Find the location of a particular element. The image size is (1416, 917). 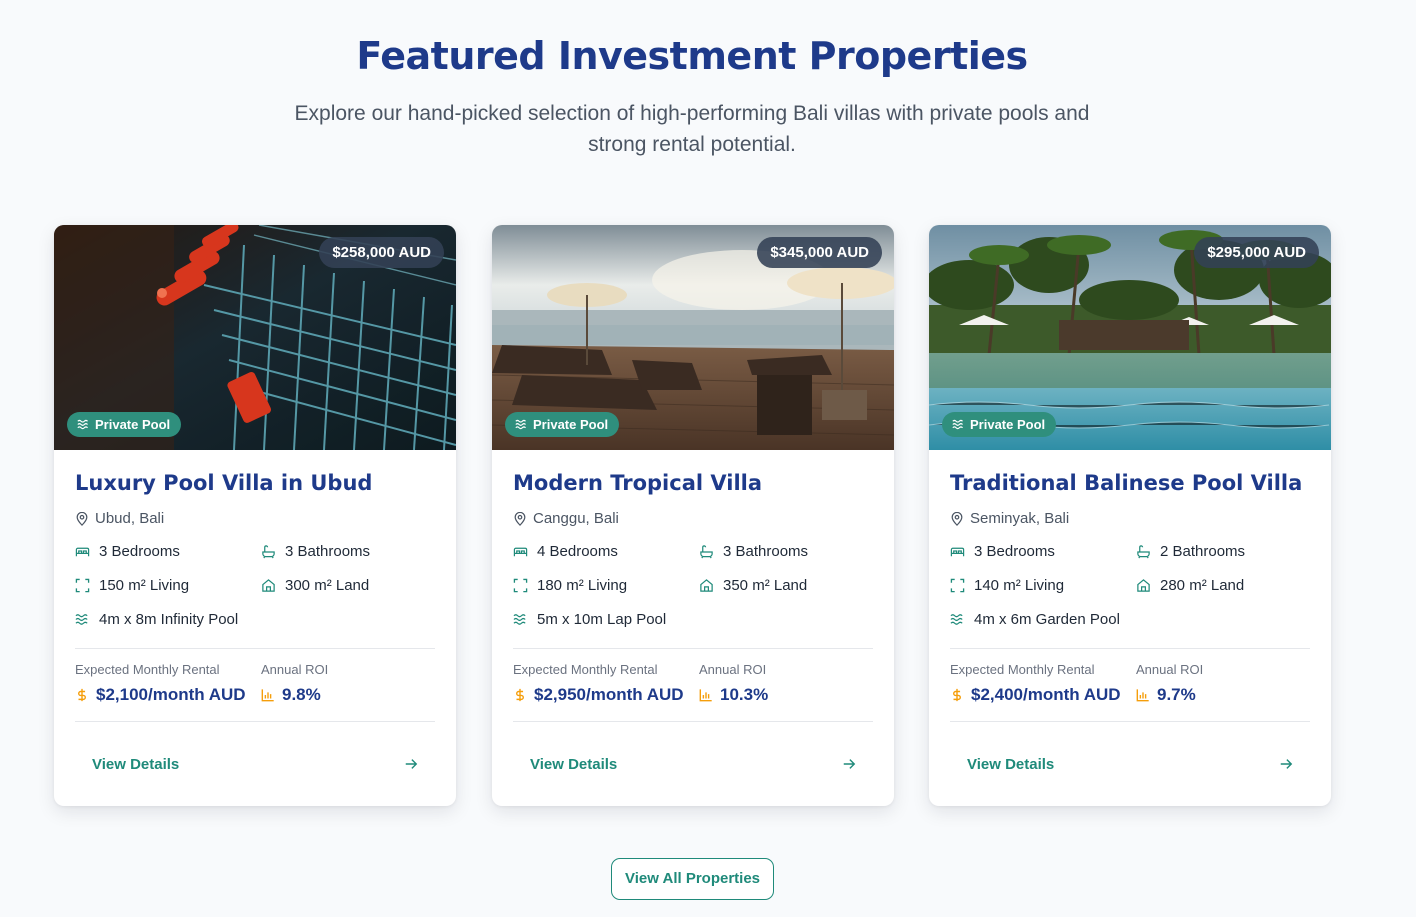

roi-amount: 9.8% is located at coordinates (301, 694).